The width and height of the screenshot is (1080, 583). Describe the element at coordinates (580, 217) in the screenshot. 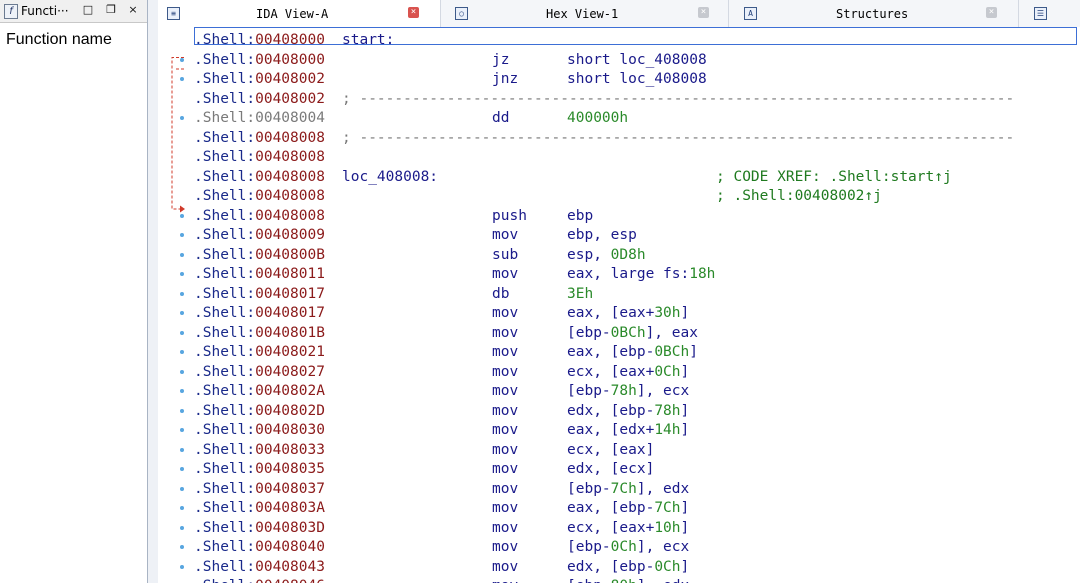

I see `instruction-operands: ebp` at that location.